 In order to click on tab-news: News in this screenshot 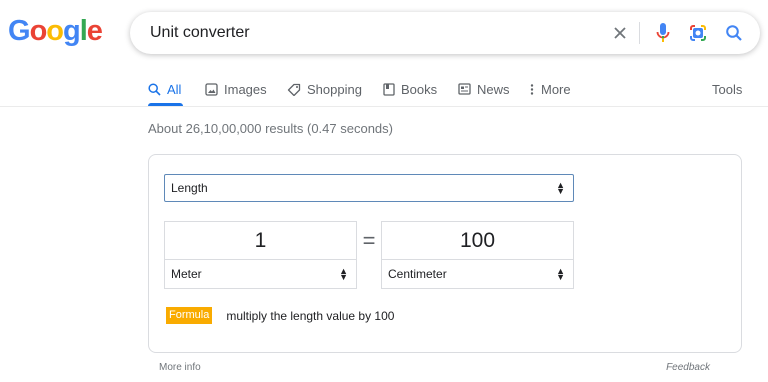, I will do `click(484, 89)`.